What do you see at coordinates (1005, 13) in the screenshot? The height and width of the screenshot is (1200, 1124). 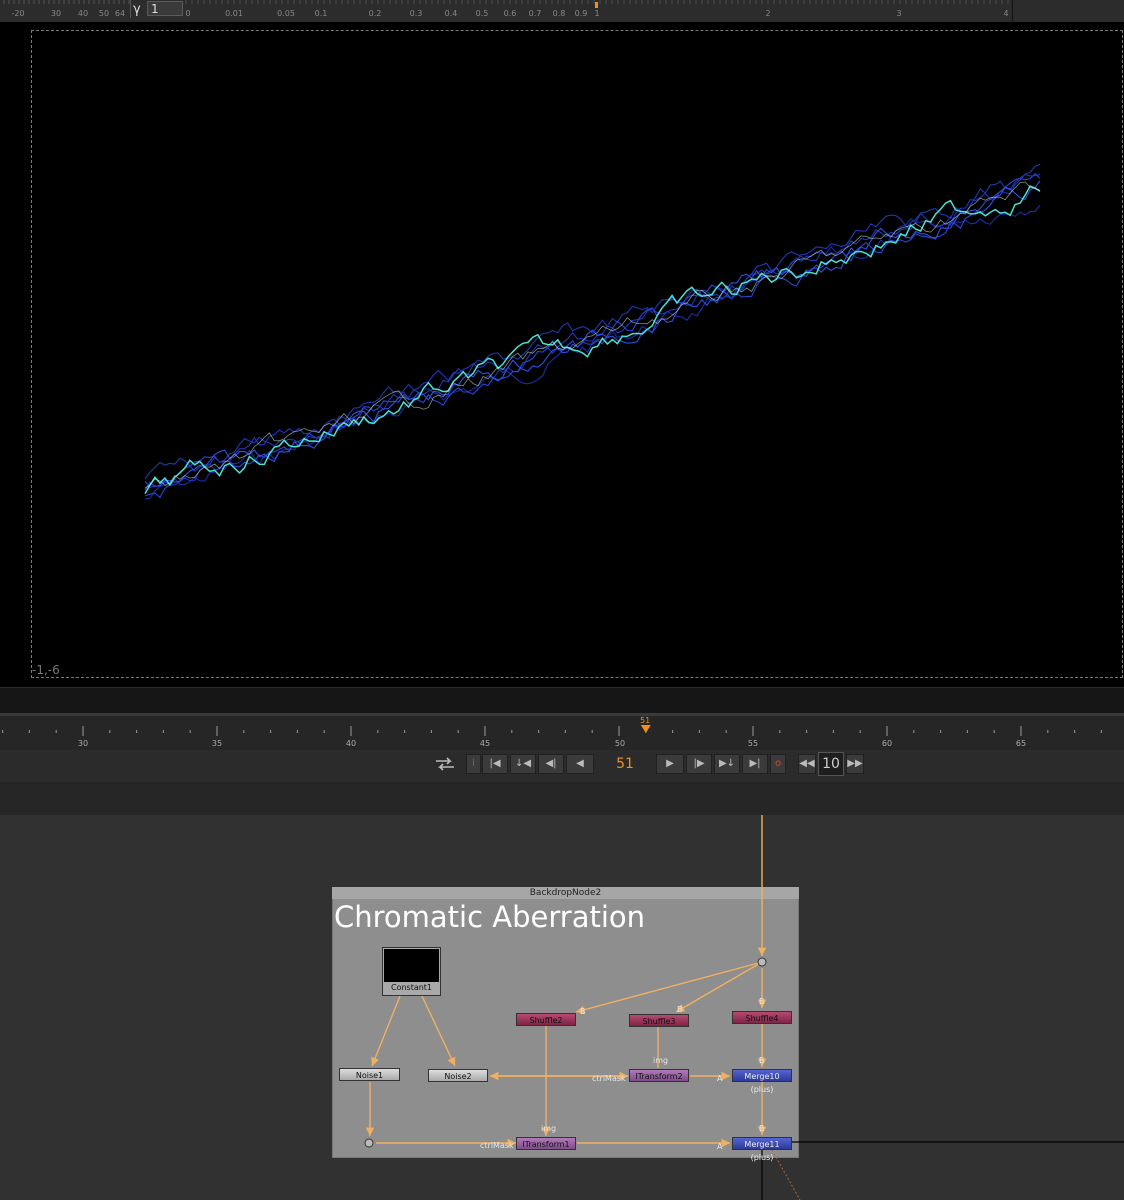 I see `gain-tick-label: 4` at bounding box center [1005, 13].